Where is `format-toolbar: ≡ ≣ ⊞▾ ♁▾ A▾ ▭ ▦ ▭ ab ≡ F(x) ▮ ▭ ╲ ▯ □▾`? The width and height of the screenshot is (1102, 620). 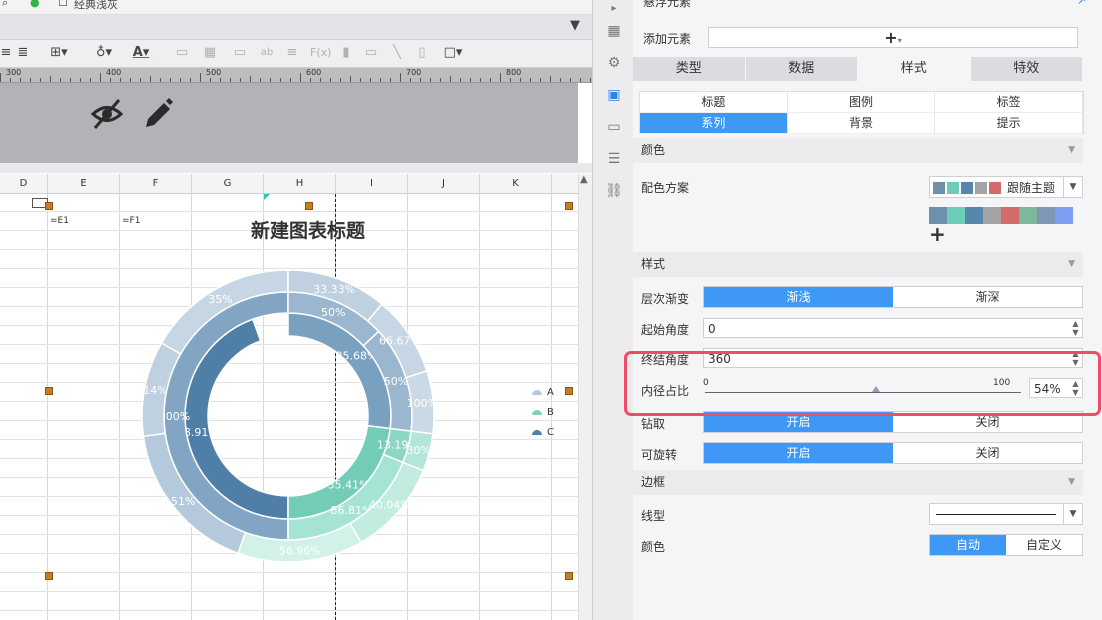
format-toolbar: ≡ ≣ ⊞▾ ♁▾ A▾ ▭ ▦ ▭ ab ≡ F(x) ▮ ▭ ╲ ▯ □▾ is located at coordinates (296, 54).